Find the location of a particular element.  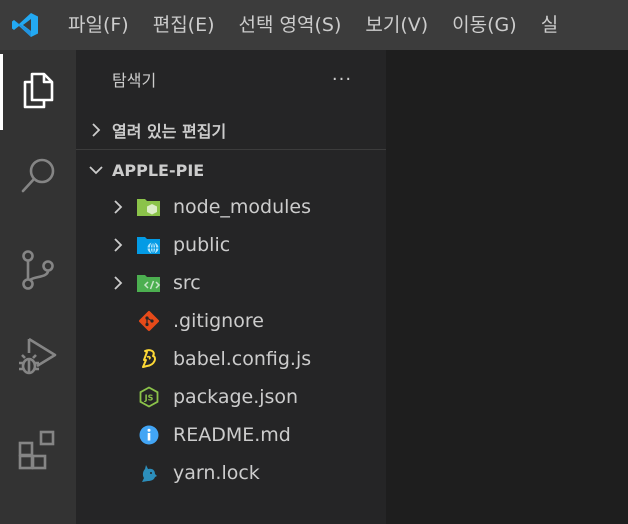

title-bar: 파일(F) 편집(E) 선택 영역(S) 보기(V) 이동(G) 실 is located at coordinates (314, 25).